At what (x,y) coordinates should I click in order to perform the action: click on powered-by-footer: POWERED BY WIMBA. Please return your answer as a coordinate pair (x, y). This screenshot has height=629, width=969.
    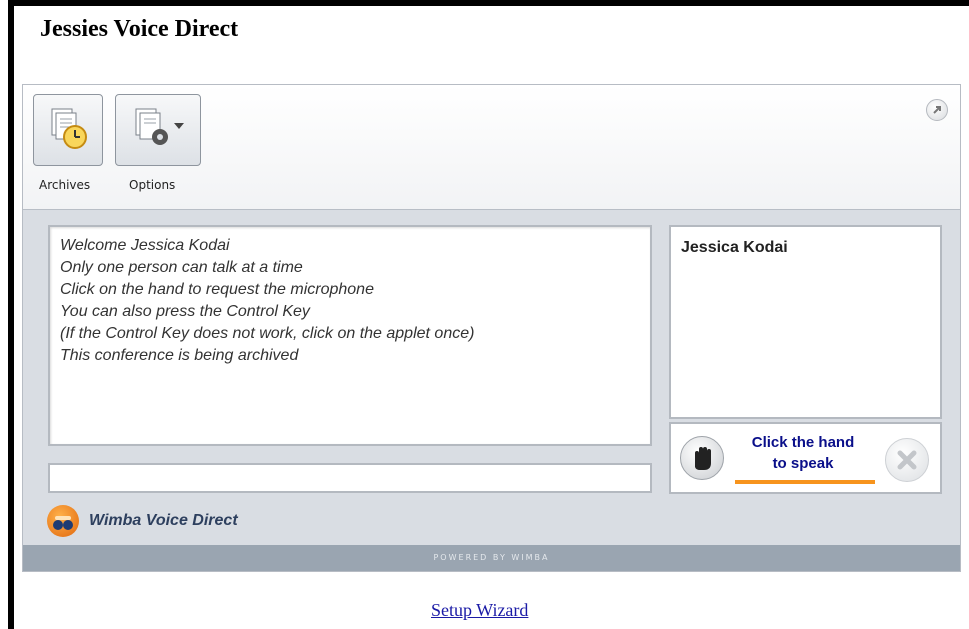
    Looking at the image, I should click on (491, 558).